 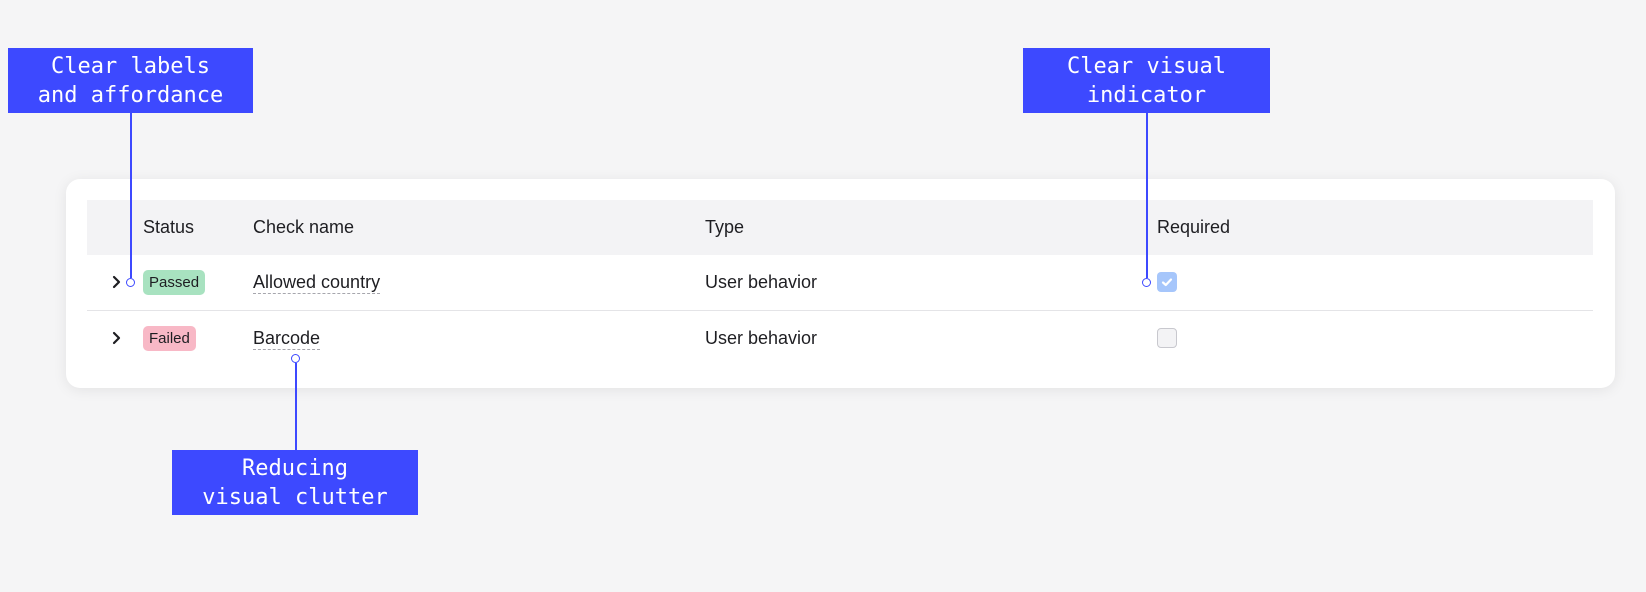 What do you see at coordinates (169, 227) in the screenshot?
I see `column-header-status: Status` at bounding box center [169, 227].